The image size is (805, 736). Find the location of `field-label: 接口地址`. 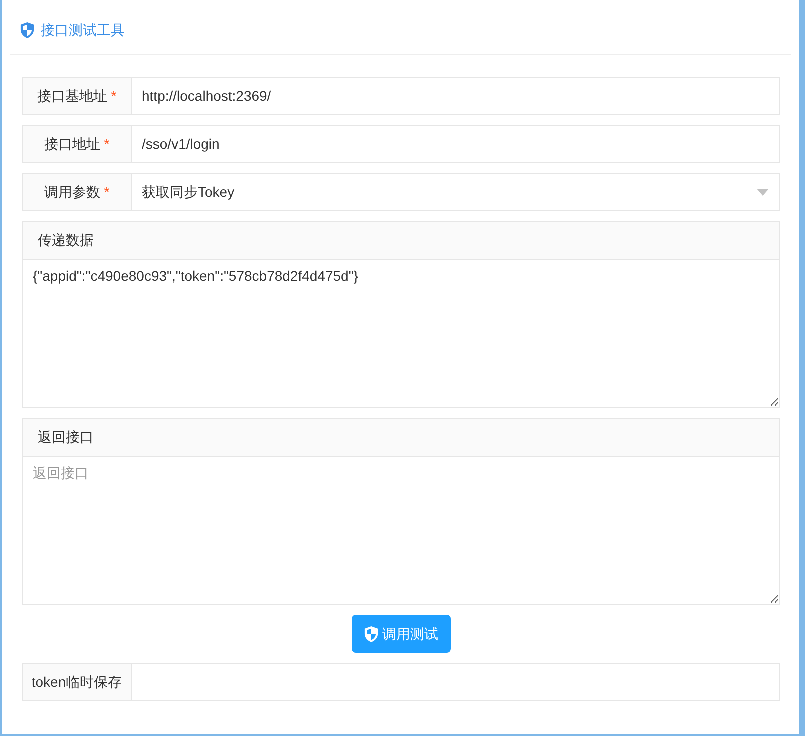

field-label: 接口地址 is located at coordinates (72, 144).